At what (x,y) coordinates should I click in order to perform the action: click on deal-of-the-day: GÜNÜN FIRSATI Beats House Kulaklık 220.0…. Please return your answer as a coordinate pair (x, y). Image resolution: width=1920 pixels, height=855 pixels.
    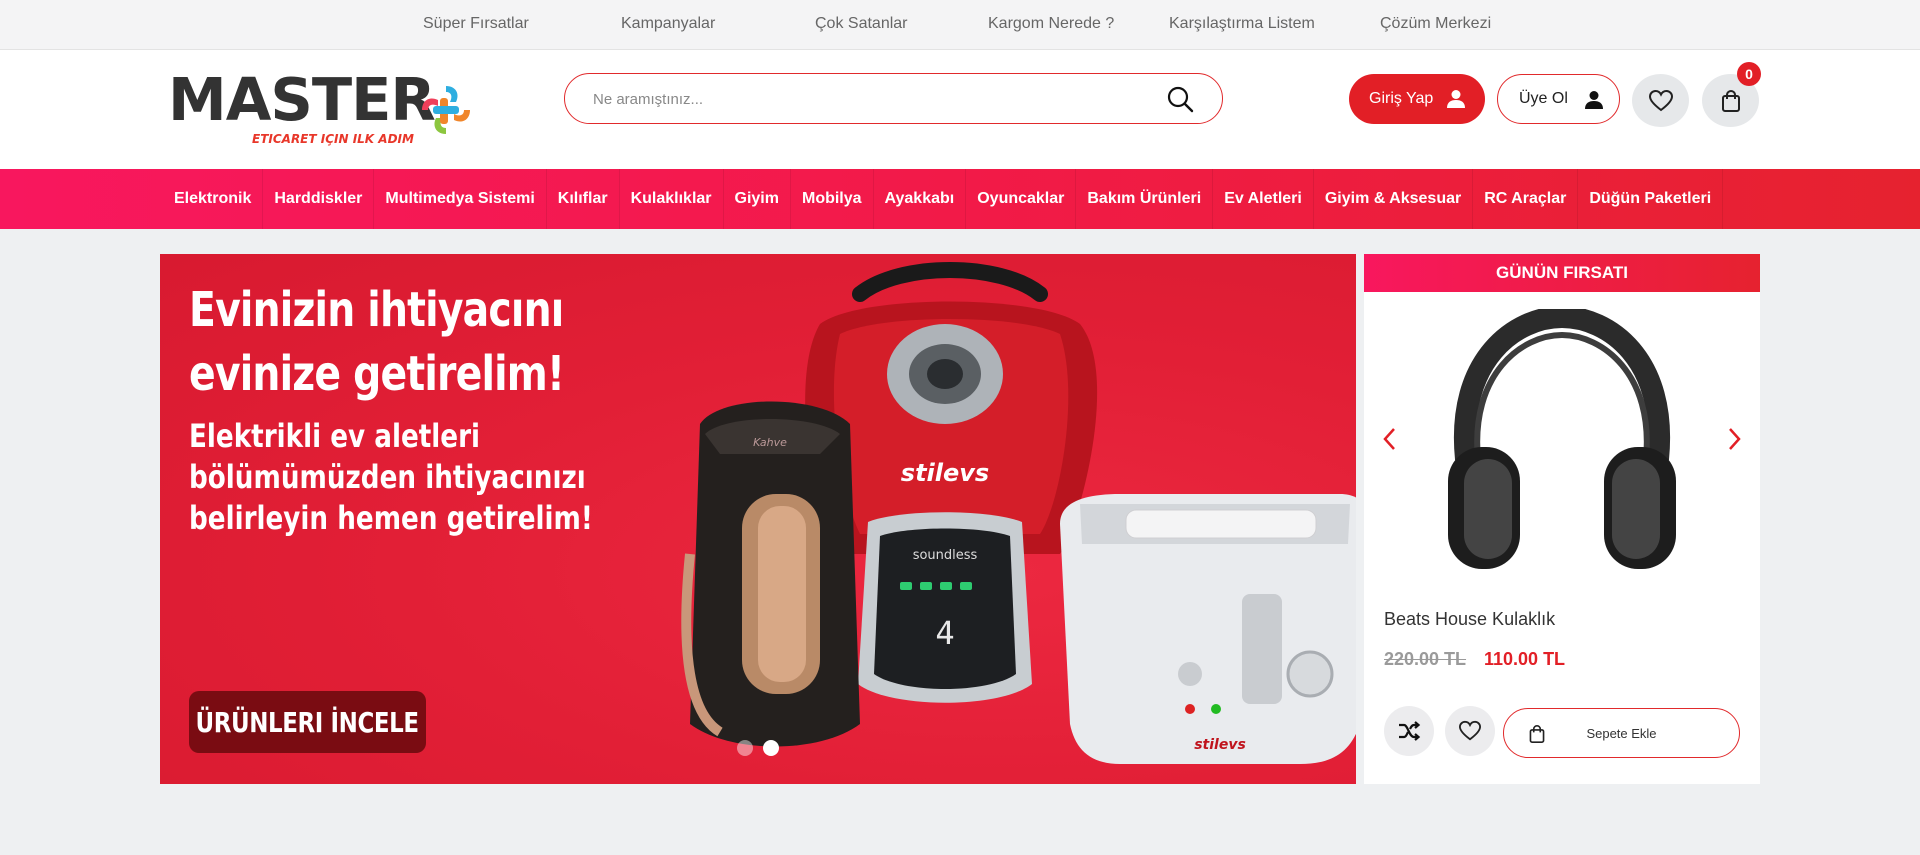
    Looking at the image, I should click on (1562, 519).